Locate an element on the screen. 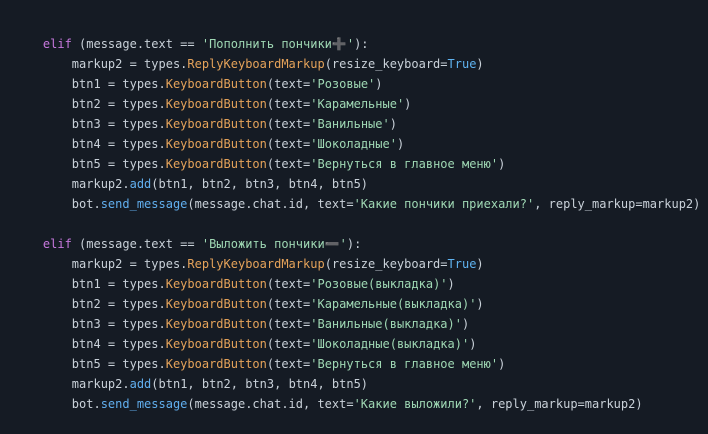 The width and height of the screenshot is (708, 434). button-text-string: 'Розовые' is located at coordinates (343, 84).